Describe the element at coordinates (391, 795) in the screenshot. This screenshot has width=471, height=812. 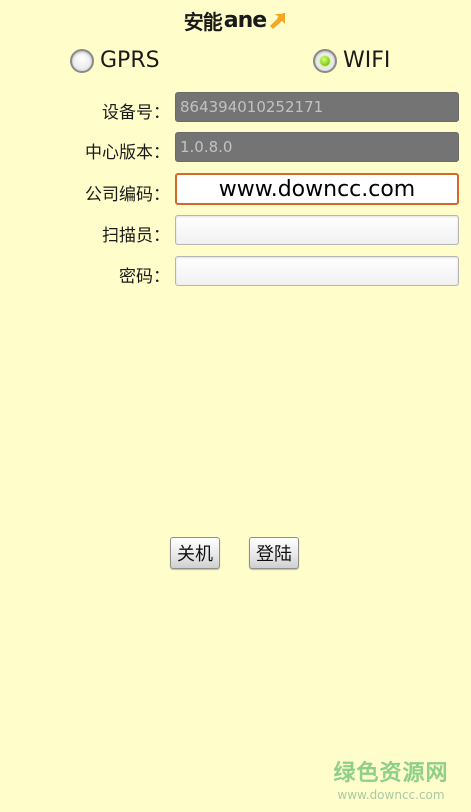
I see `watermark-url: www.downcc.com` at that location.